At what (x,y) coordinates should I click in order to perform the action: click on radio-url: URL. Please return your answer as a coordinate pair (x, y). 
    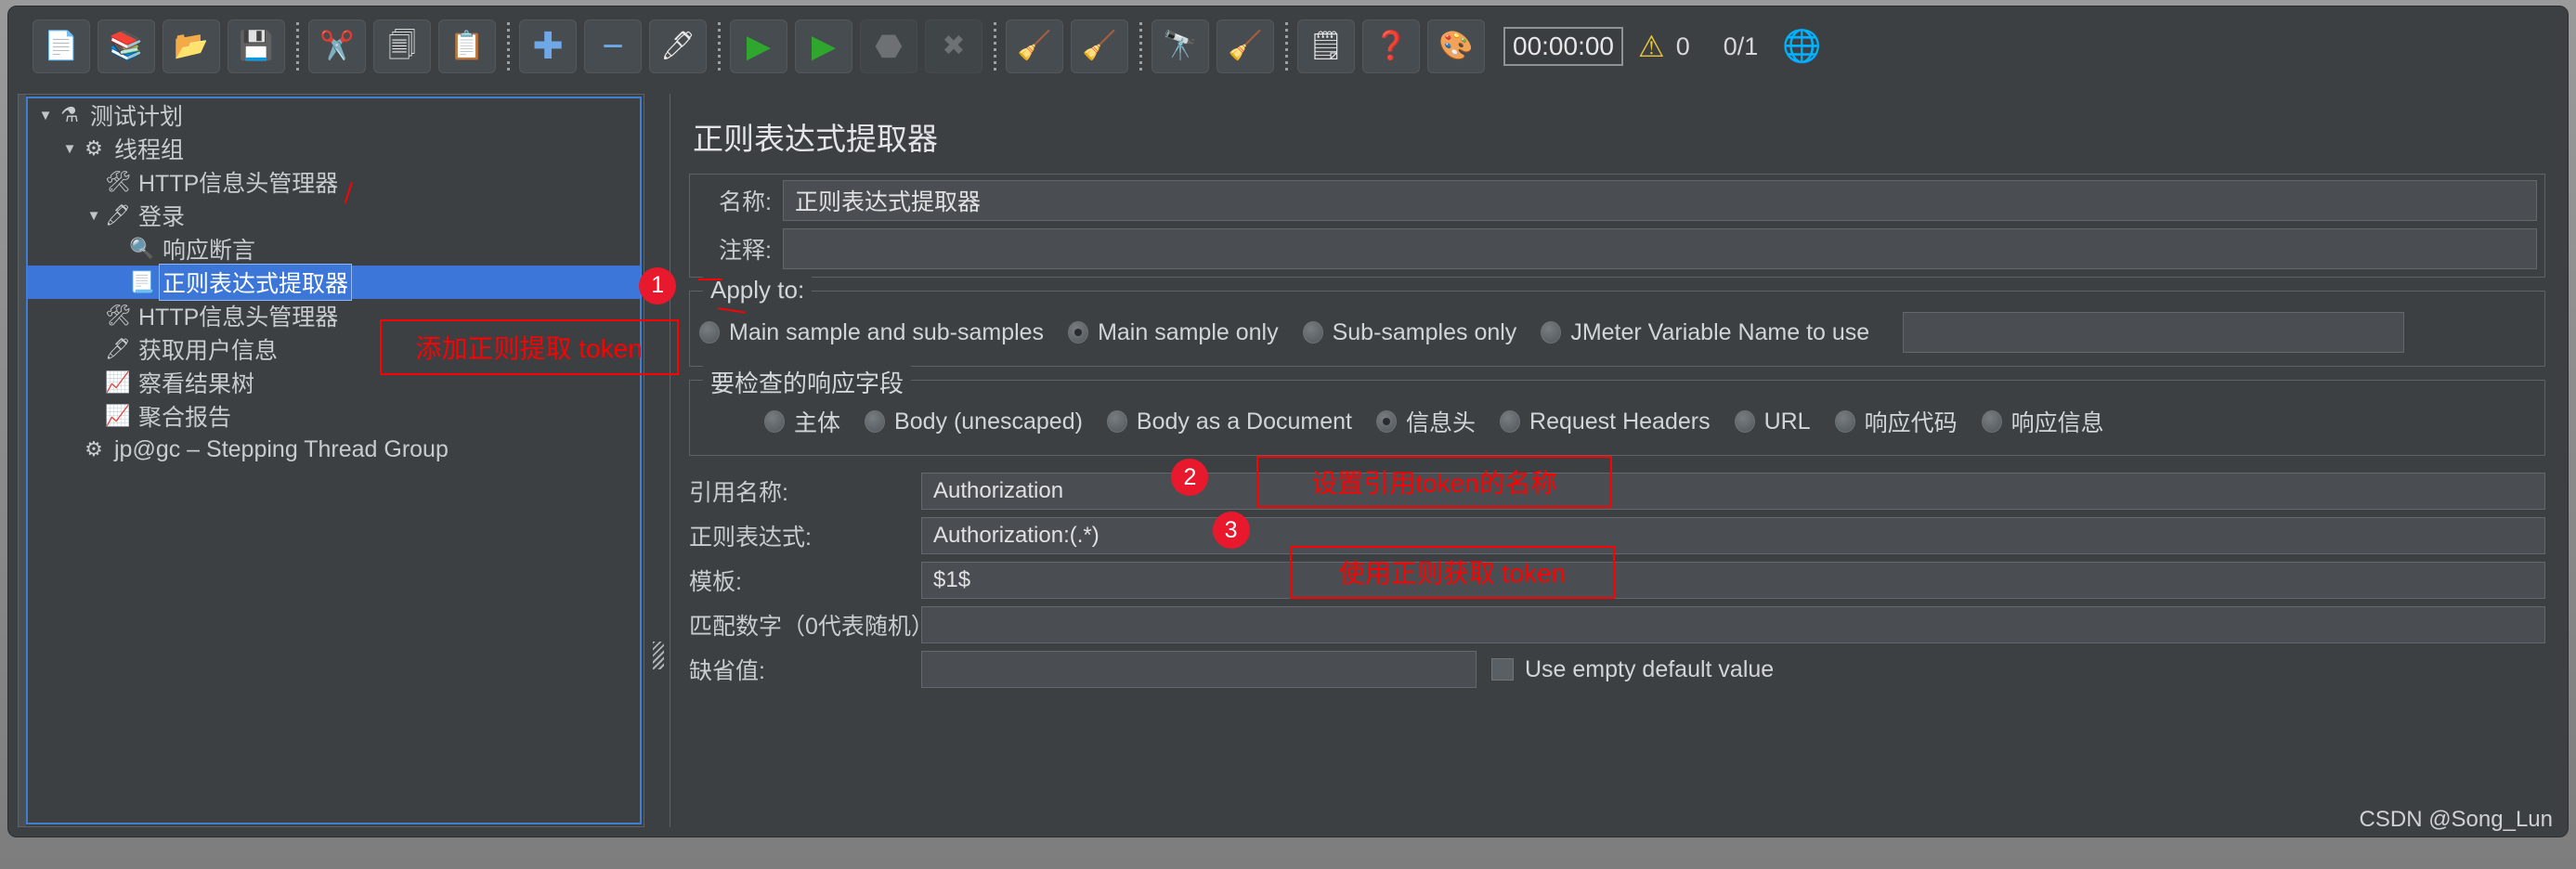
    Looking at the image, I should click on (1772, 422).